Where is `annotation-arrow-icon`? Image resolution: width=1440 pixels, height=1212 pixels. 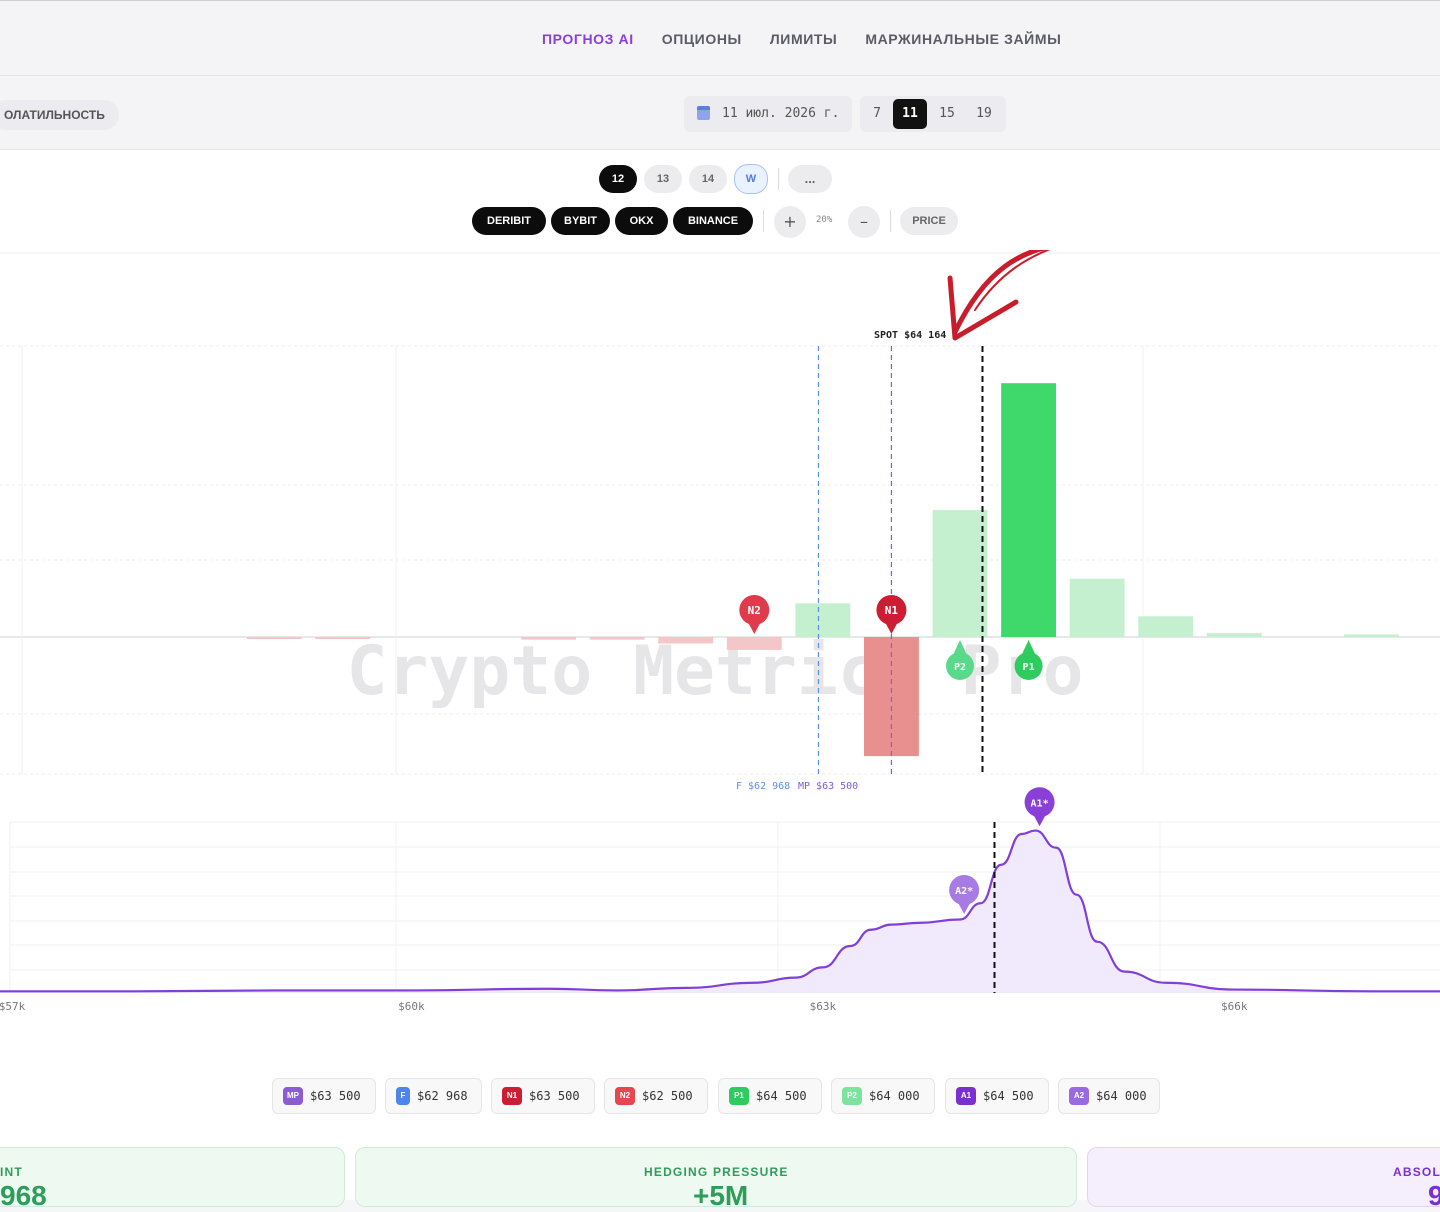 annotation-arrow-icon is located at coordinates (999, 295).